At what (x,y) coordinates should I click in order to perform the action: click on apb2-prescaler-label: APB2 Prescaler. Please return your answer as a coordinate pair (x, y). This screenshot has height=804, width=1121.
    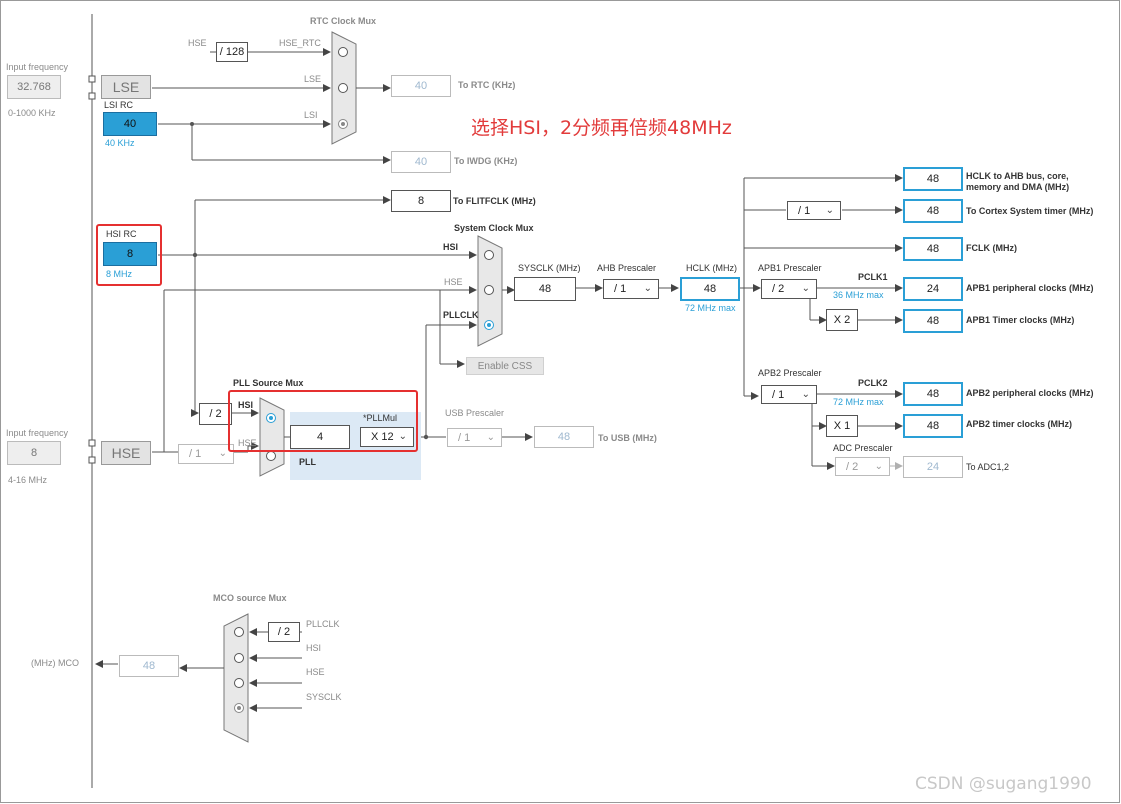
    Looking at the image, I should click on (790, 373).